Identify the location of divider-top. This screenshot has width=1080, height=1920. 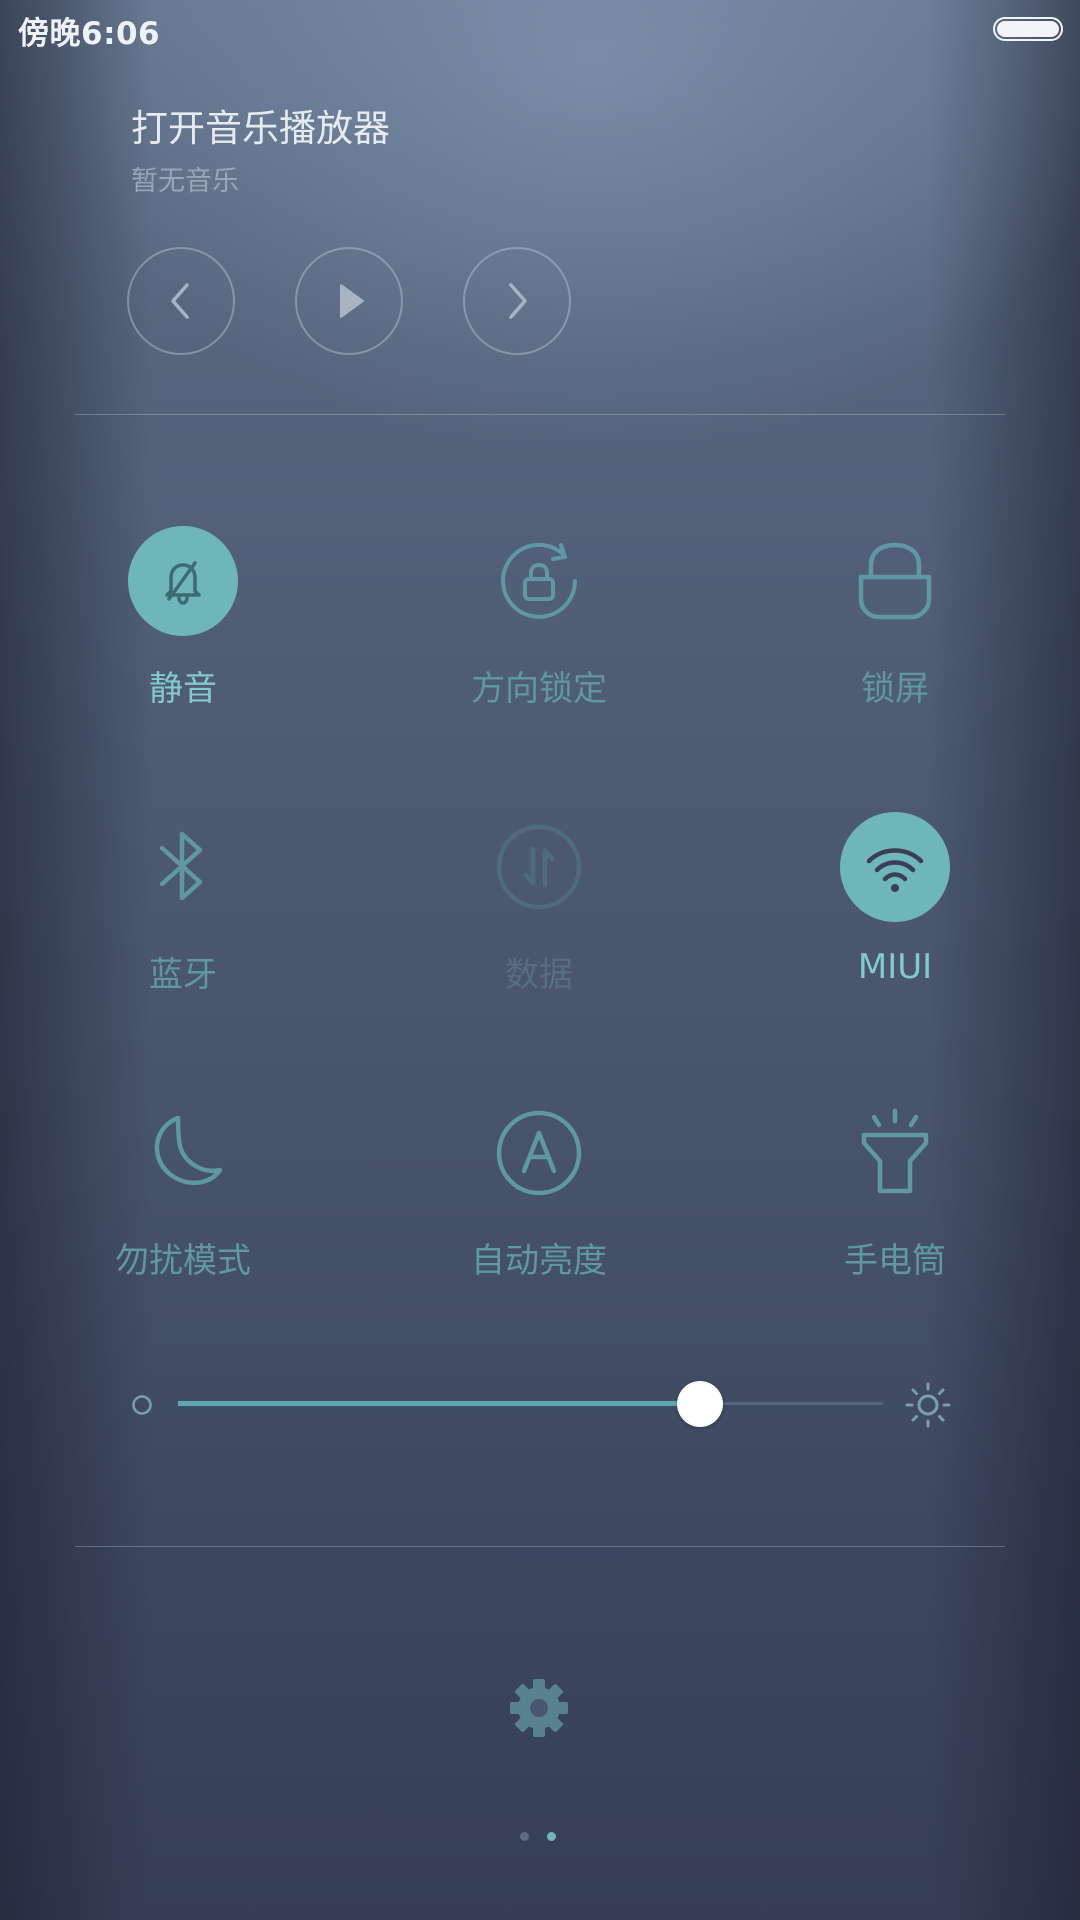
(540, 414).